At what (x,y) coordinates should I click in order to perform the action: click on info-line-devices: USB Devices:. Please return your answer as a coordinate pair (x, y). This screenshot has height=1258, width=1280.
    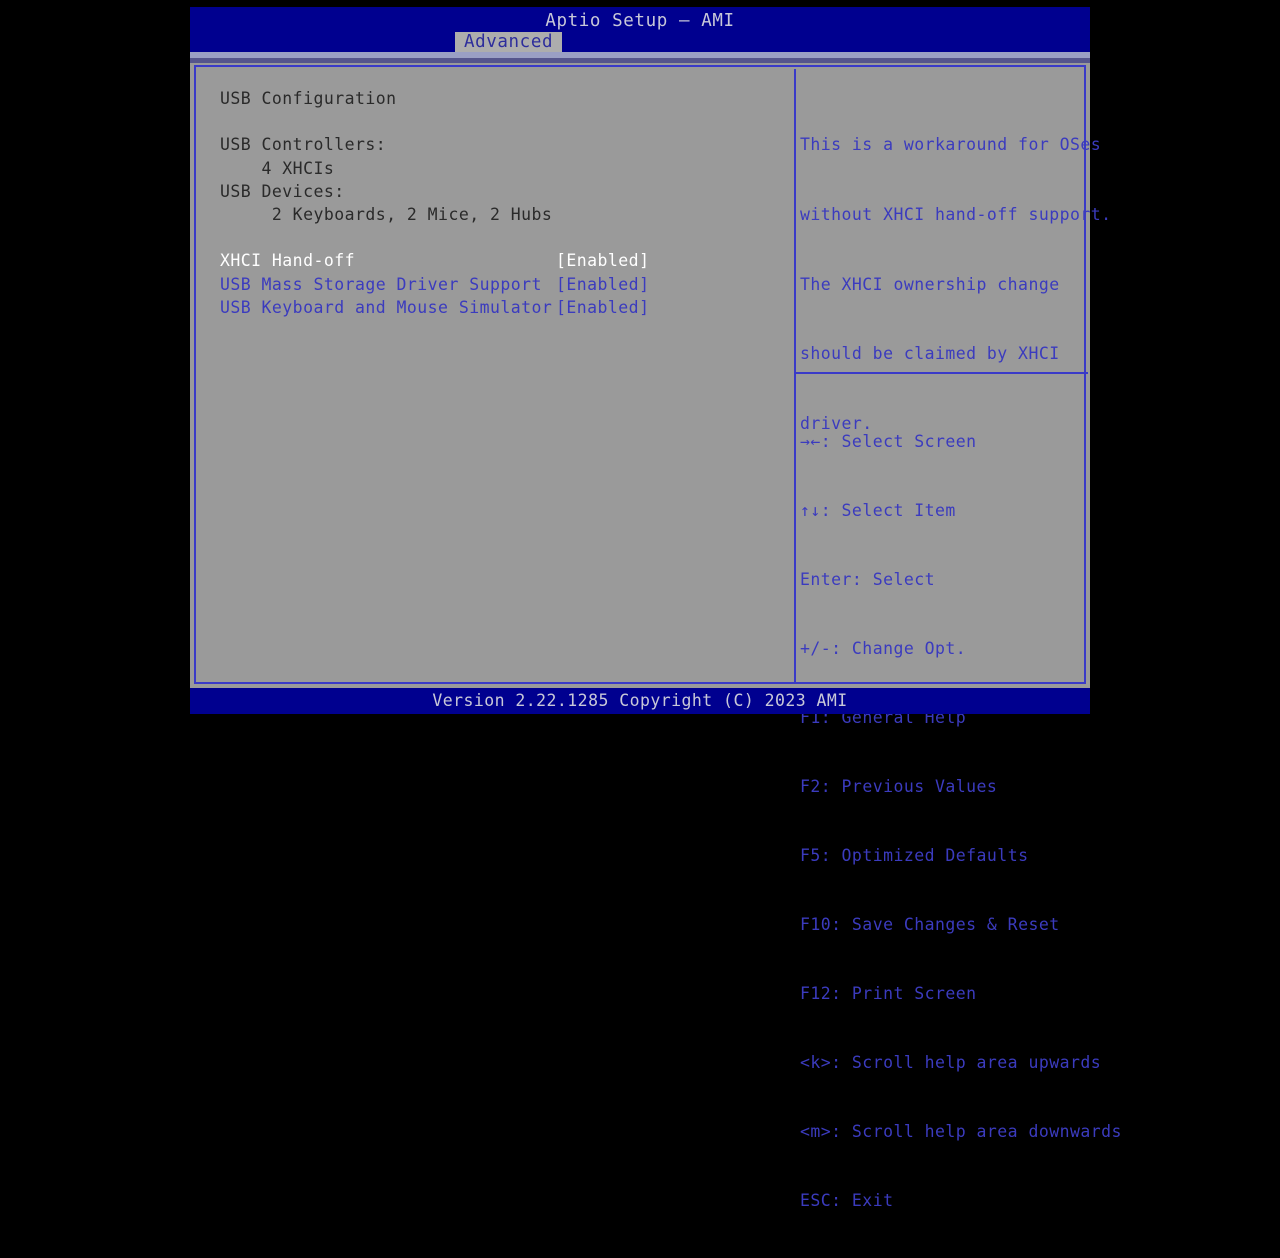
    Looking at the image, I should click on (282, 191).